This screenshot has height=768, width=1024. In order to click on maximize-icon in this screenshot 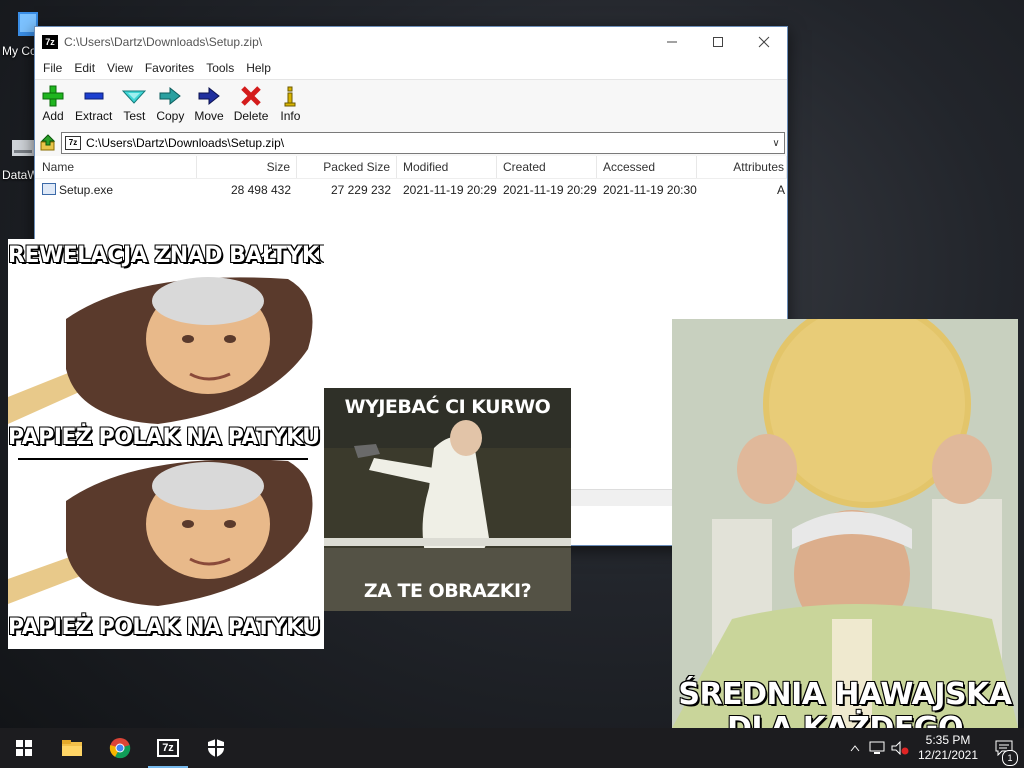, I will do `click(718, 42)`.